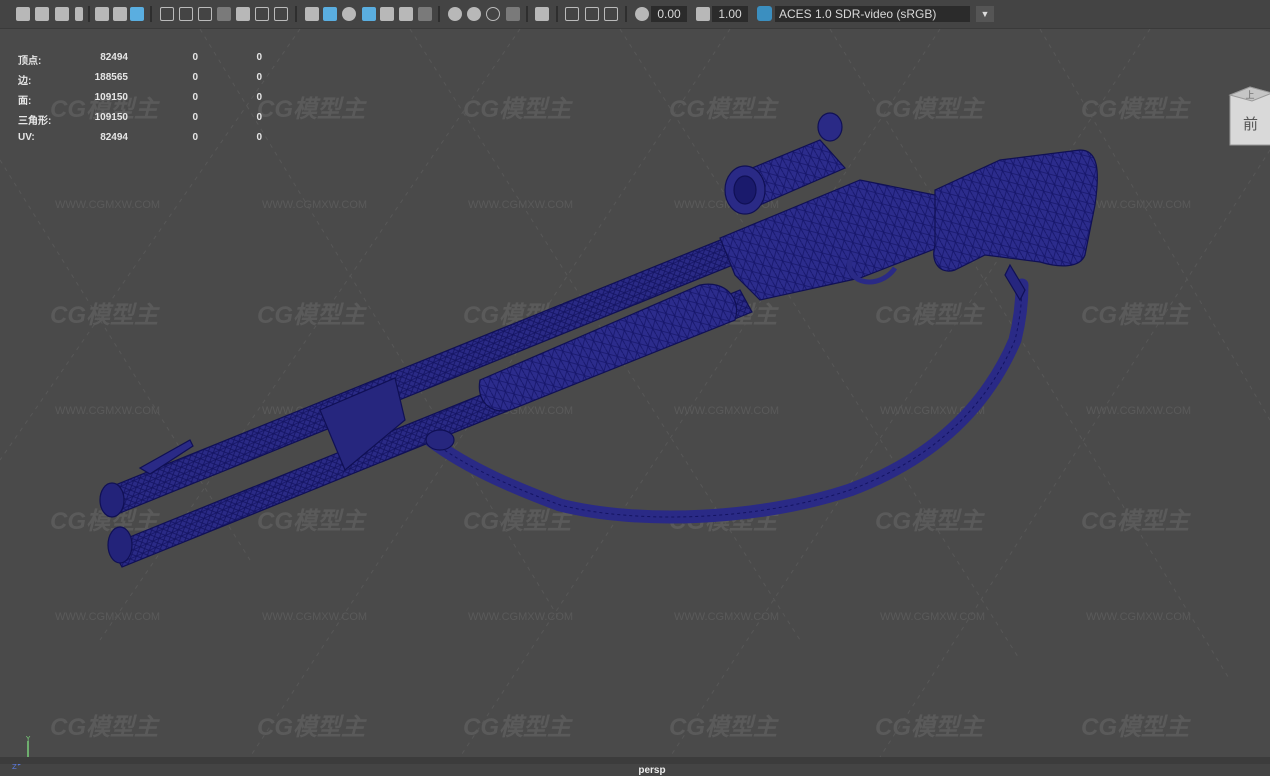  I want to click on view-cube: 上 前, so click(1249, 116).